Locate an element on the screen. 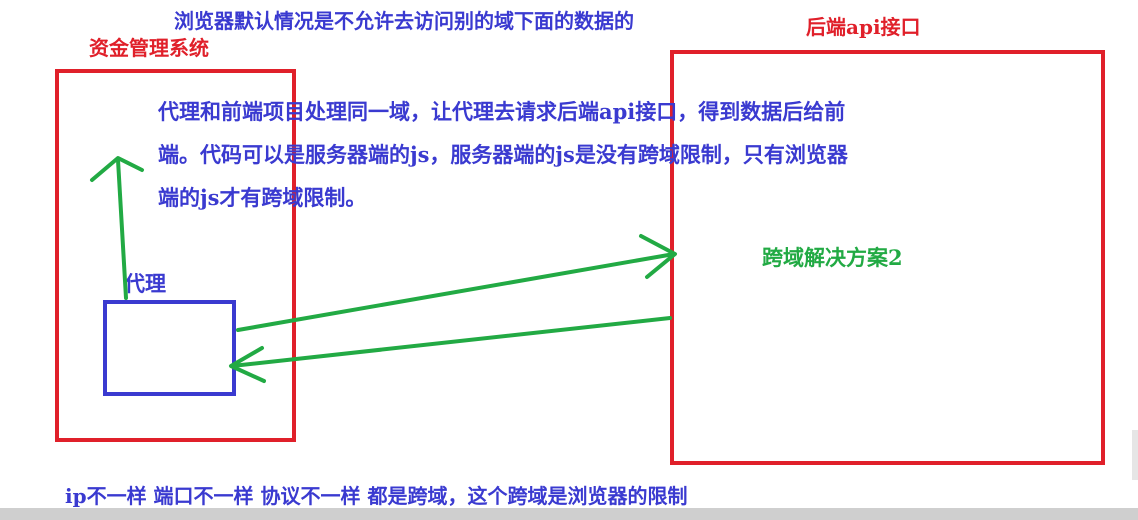 The image size is (1138, 520). vertical-scrollbar is located at coordinates (1135, 455).